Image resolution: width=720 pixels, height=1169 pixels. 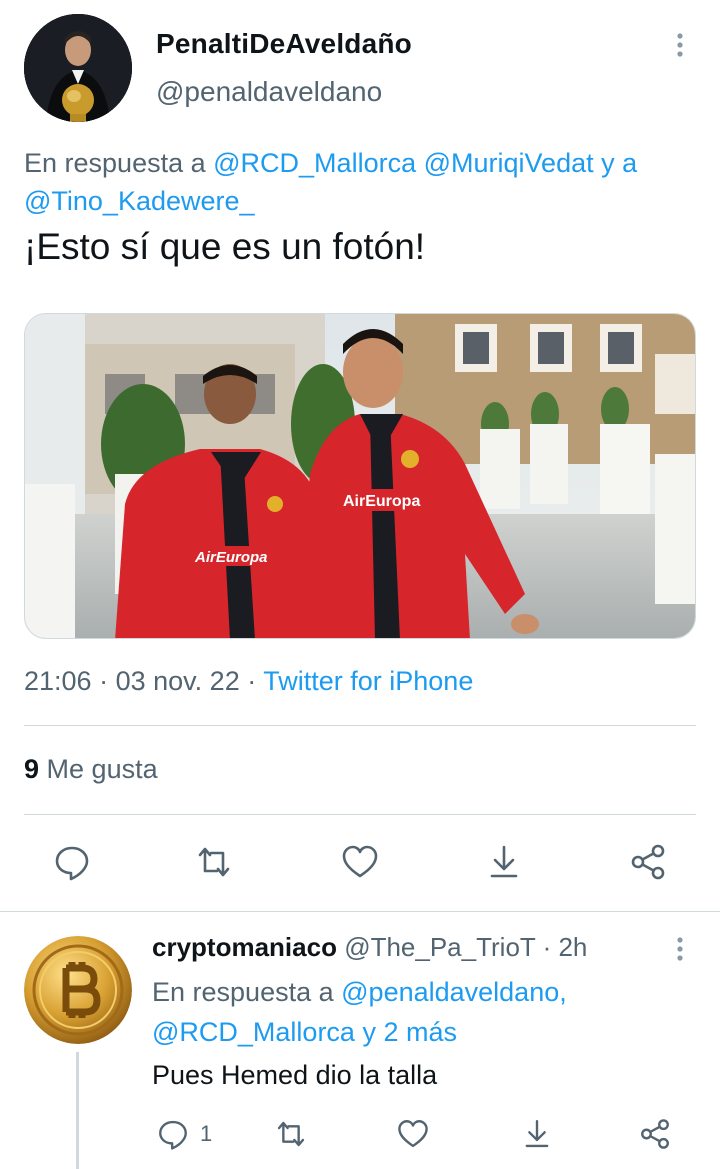 I want to click on reply-author-name: cryptomaniaco, so click(x=244, y=947).